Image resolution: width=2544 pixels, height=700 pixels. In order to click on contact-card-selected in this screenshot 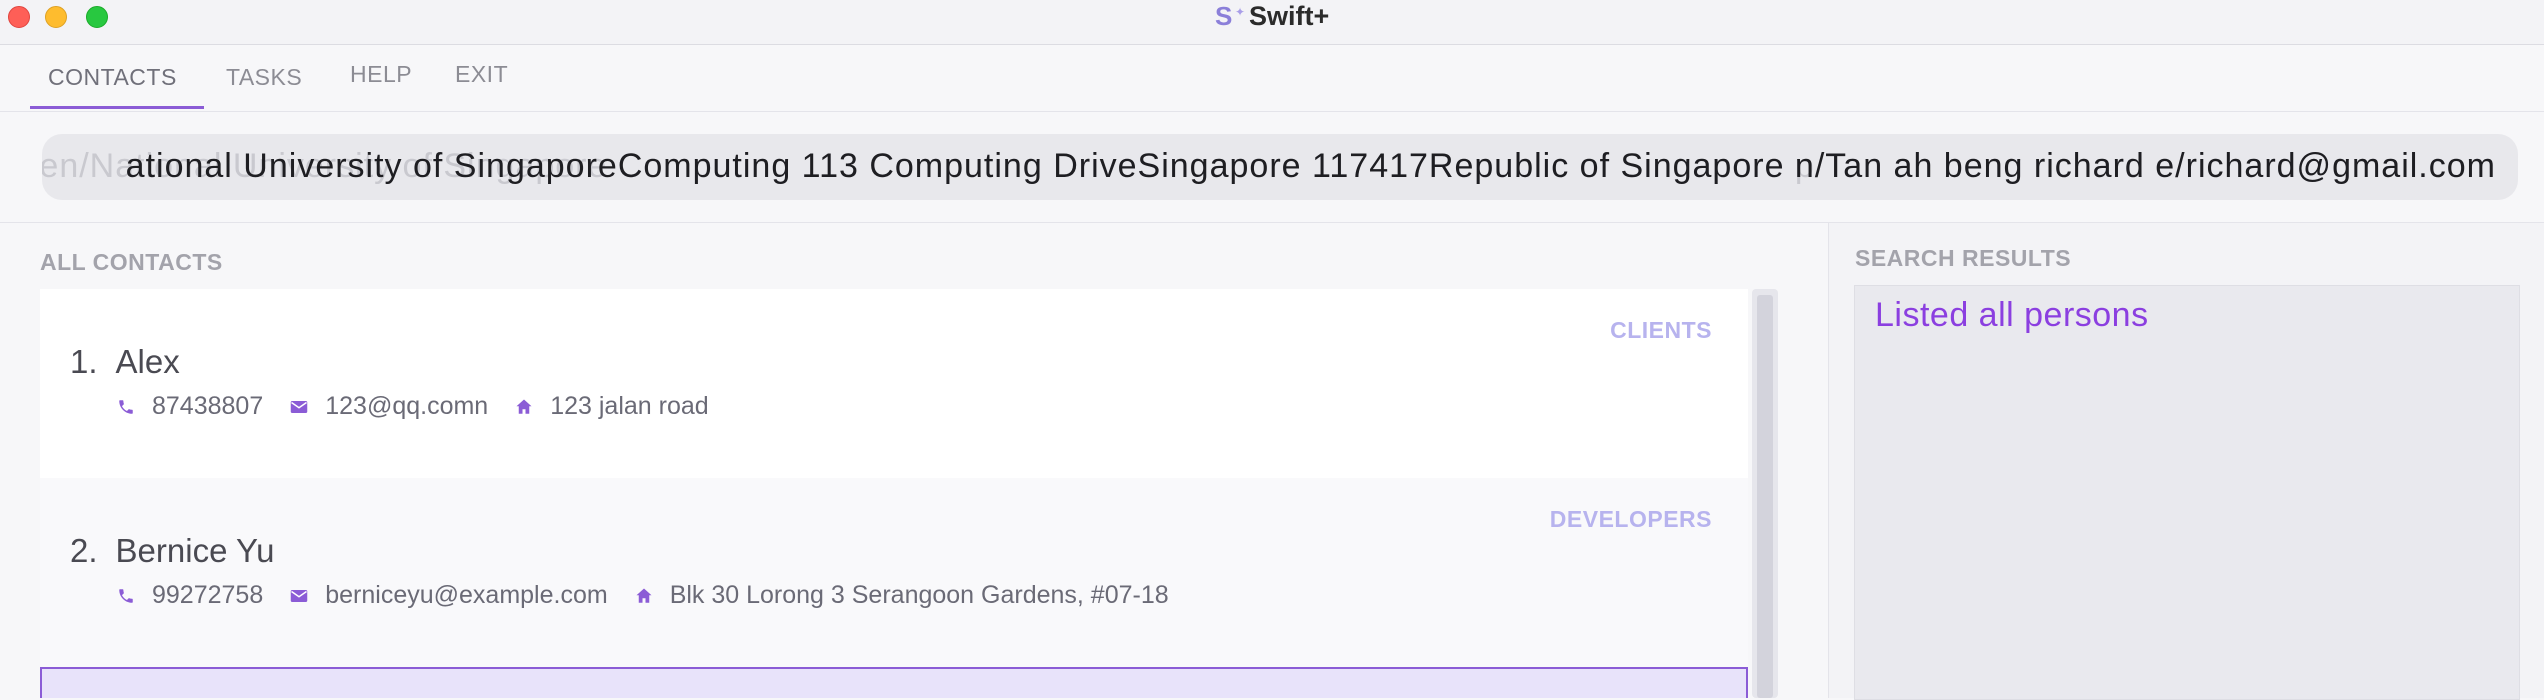, I will do `click(894, 682)`.